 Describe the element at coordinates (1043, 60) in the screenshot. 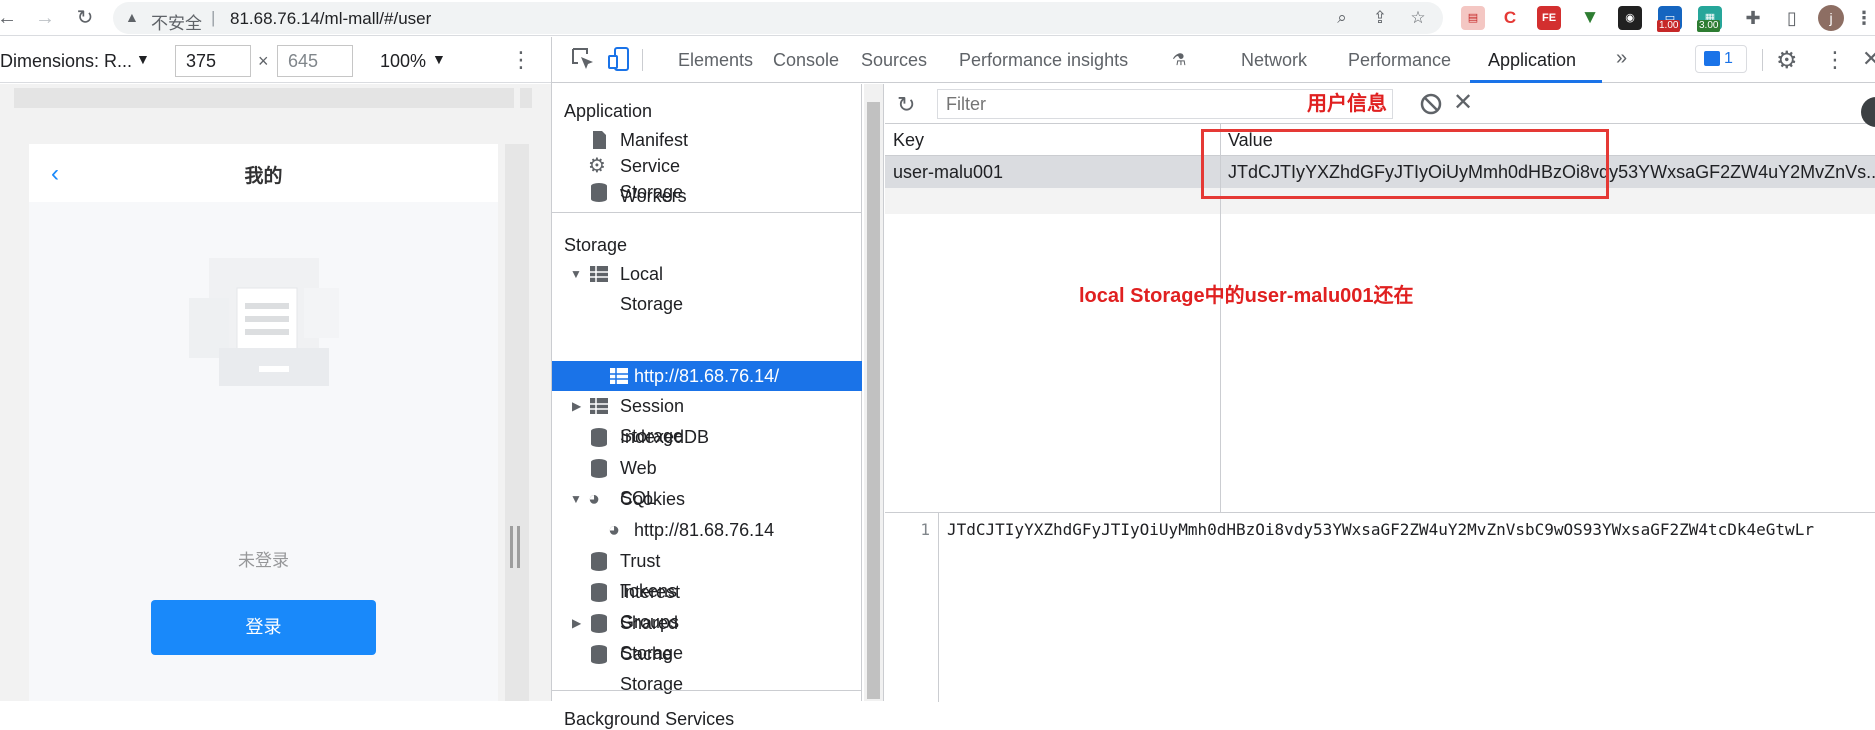

I see `tab-performance-insights: Performance insights` at that location.